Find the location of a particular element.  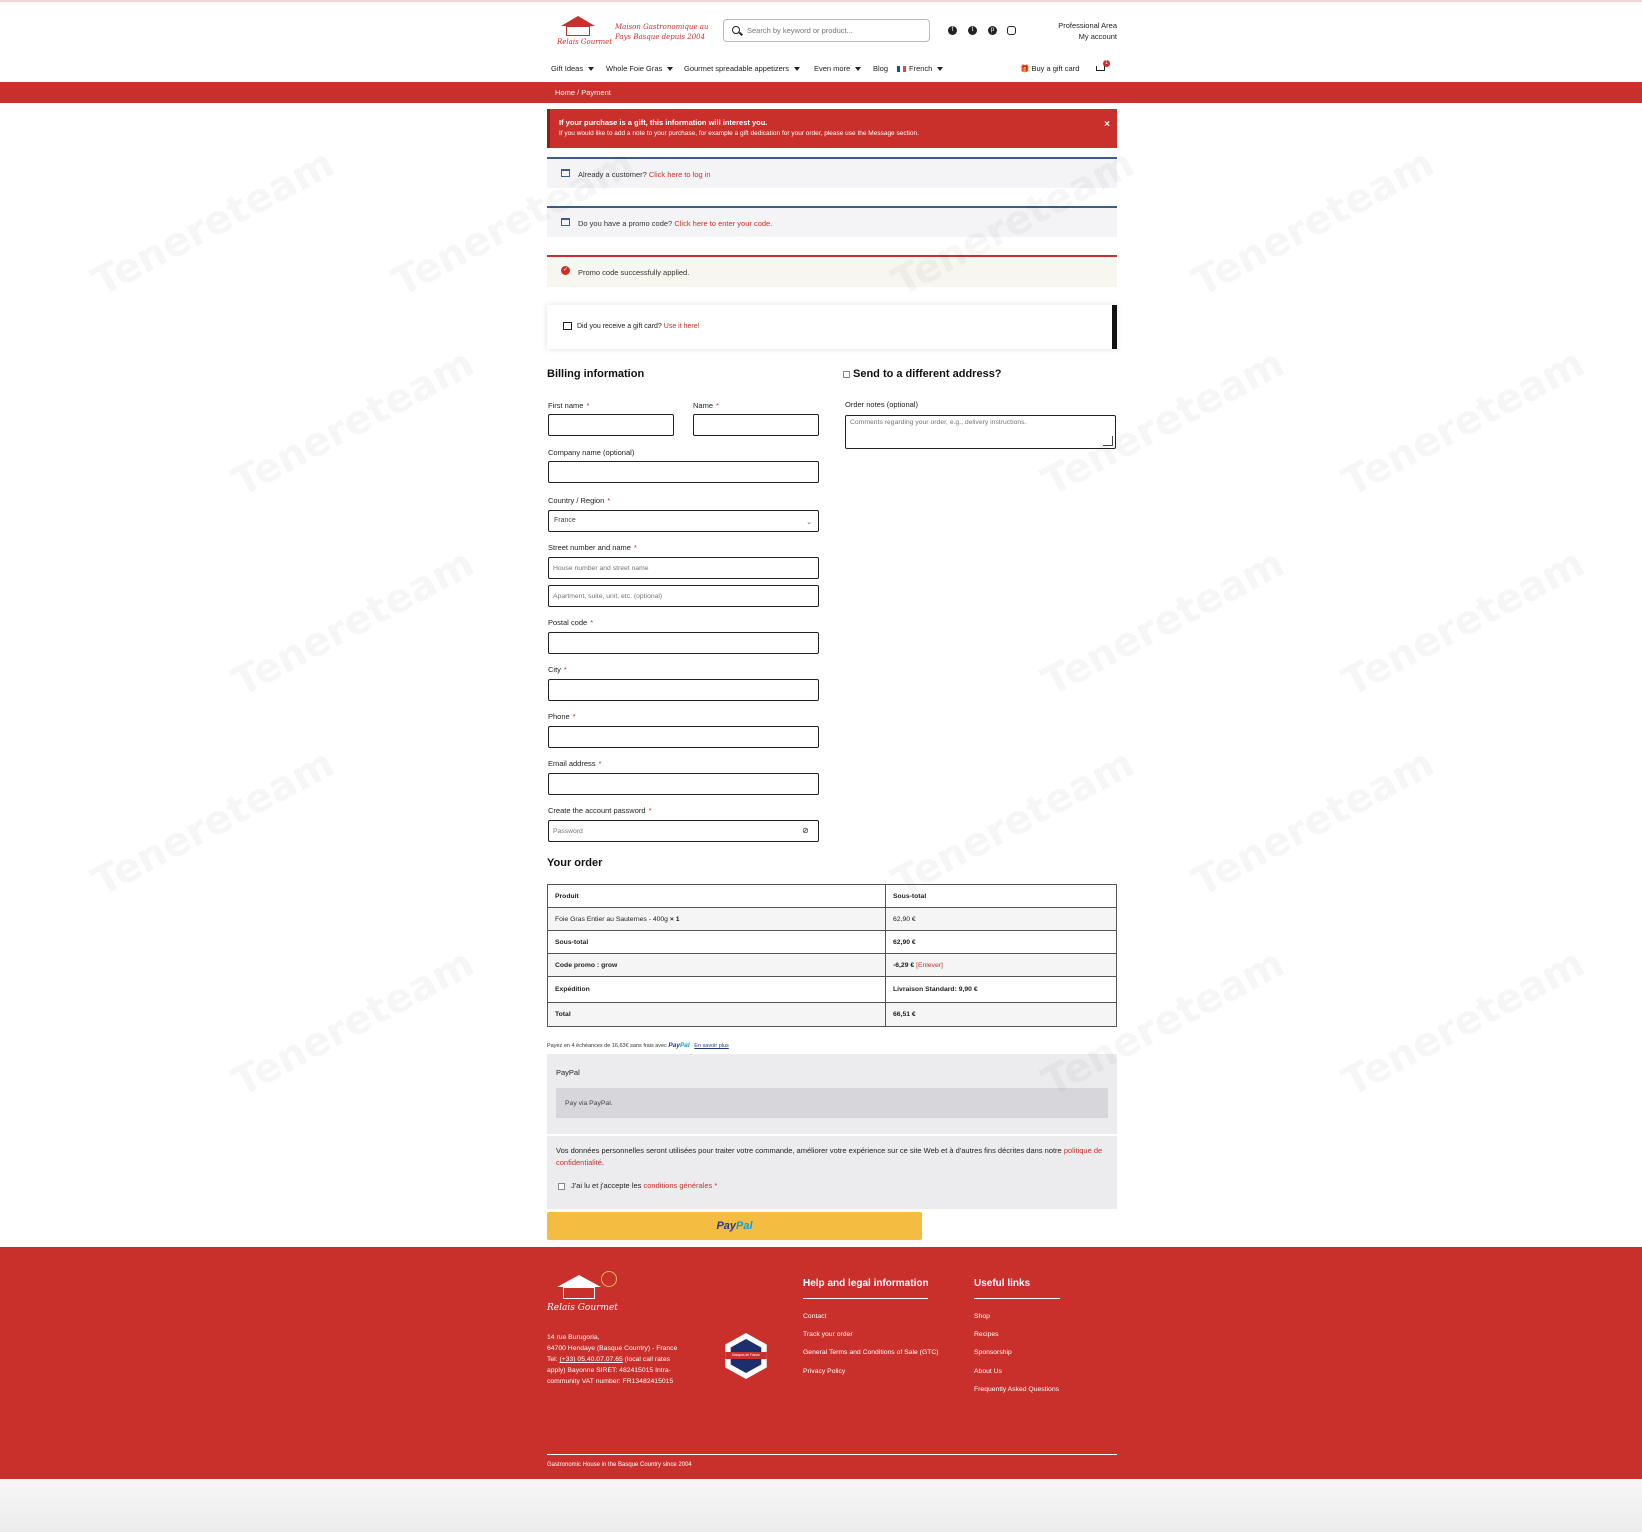

instagram-icon is located at coordinates (1011, 30).